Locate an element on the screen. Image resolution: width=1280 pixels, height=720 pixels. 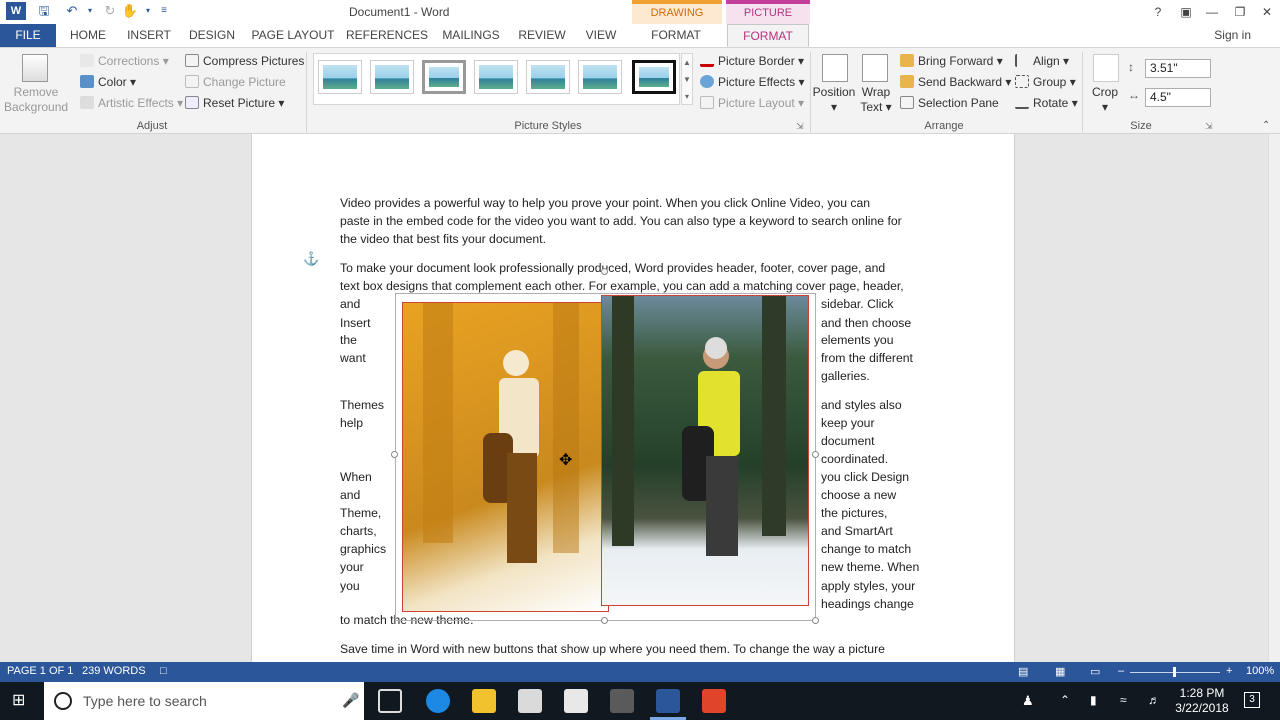
proofing-icon: □ is located at coordinates (163, 671).